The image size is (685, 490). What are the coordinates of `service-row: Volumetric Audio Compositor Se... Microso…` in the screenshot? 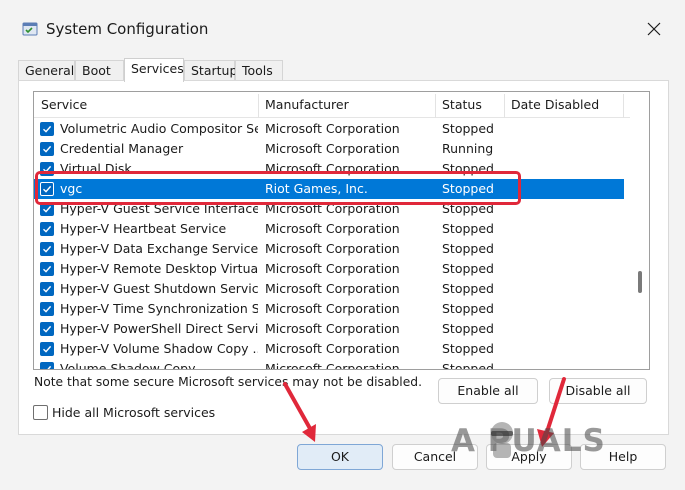 It's located at (329, 129).